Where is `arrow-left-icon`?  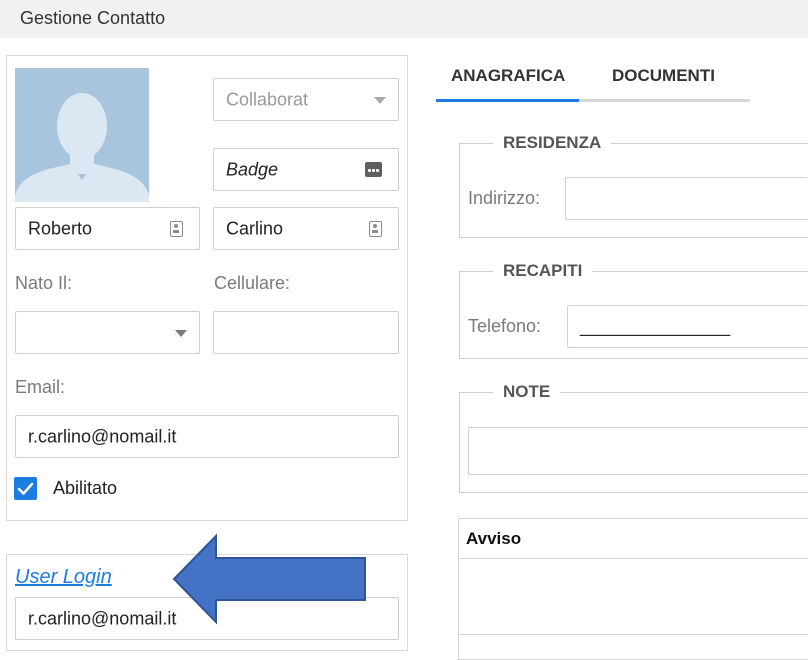
arrow-left-icon is located at coordinates (269, 579).